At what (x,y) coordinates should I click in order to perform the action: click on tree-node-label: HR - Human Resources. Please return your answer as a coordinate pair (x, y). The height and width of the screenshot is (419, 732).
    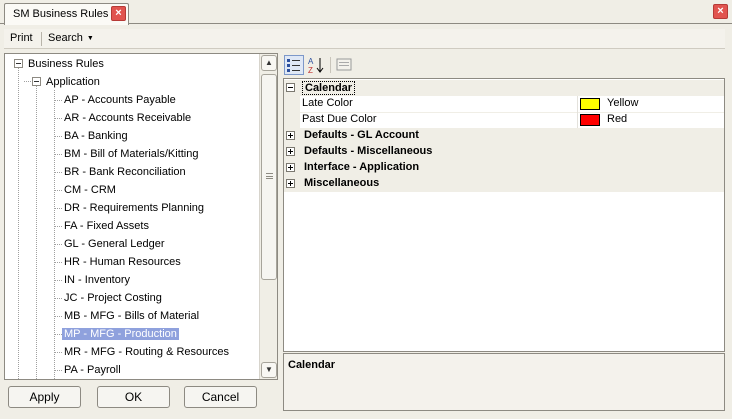
    Looking at the image, I should click on (122, 262).